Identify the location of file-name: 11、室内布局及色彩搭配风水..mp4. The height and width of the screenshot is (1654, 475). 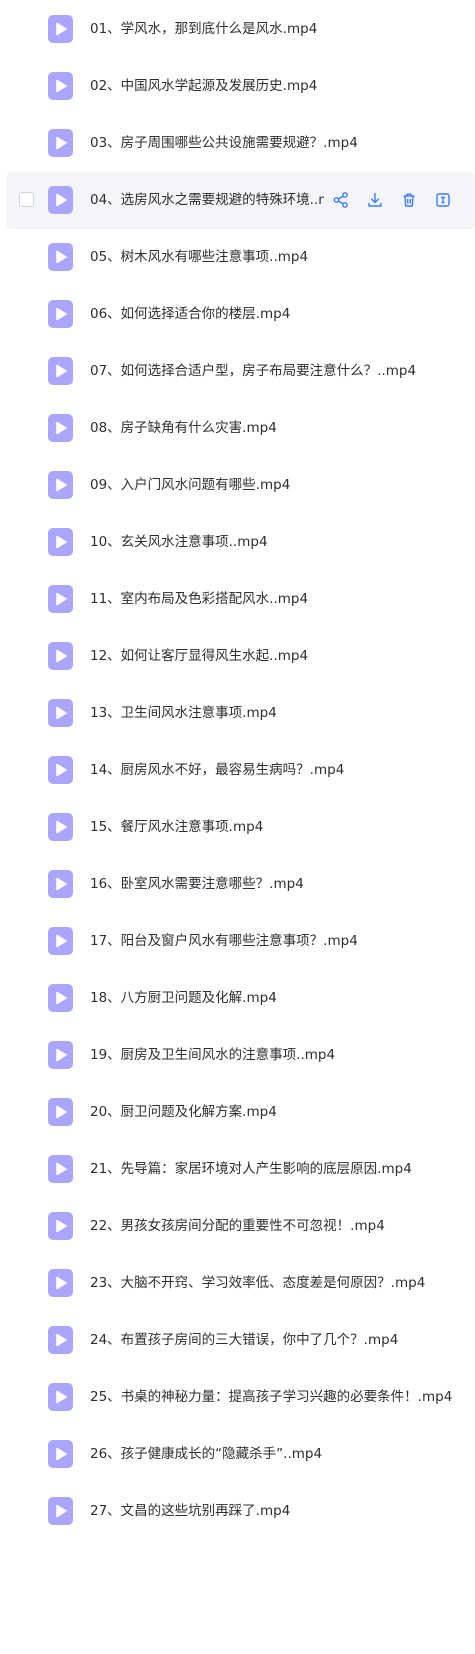
(199, 599).